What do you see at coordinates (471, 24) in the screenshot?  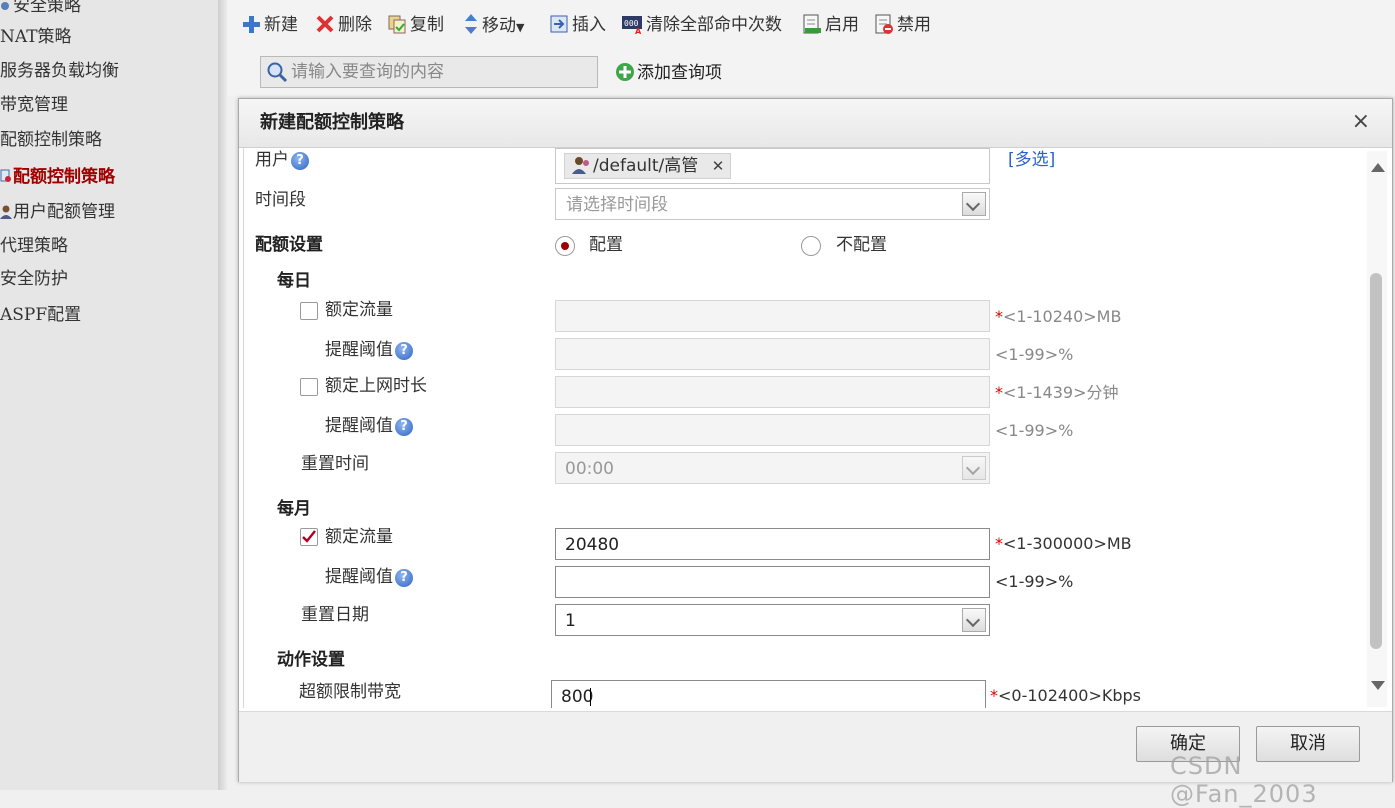 I see `move-icon` at bounding box center [471, 24].